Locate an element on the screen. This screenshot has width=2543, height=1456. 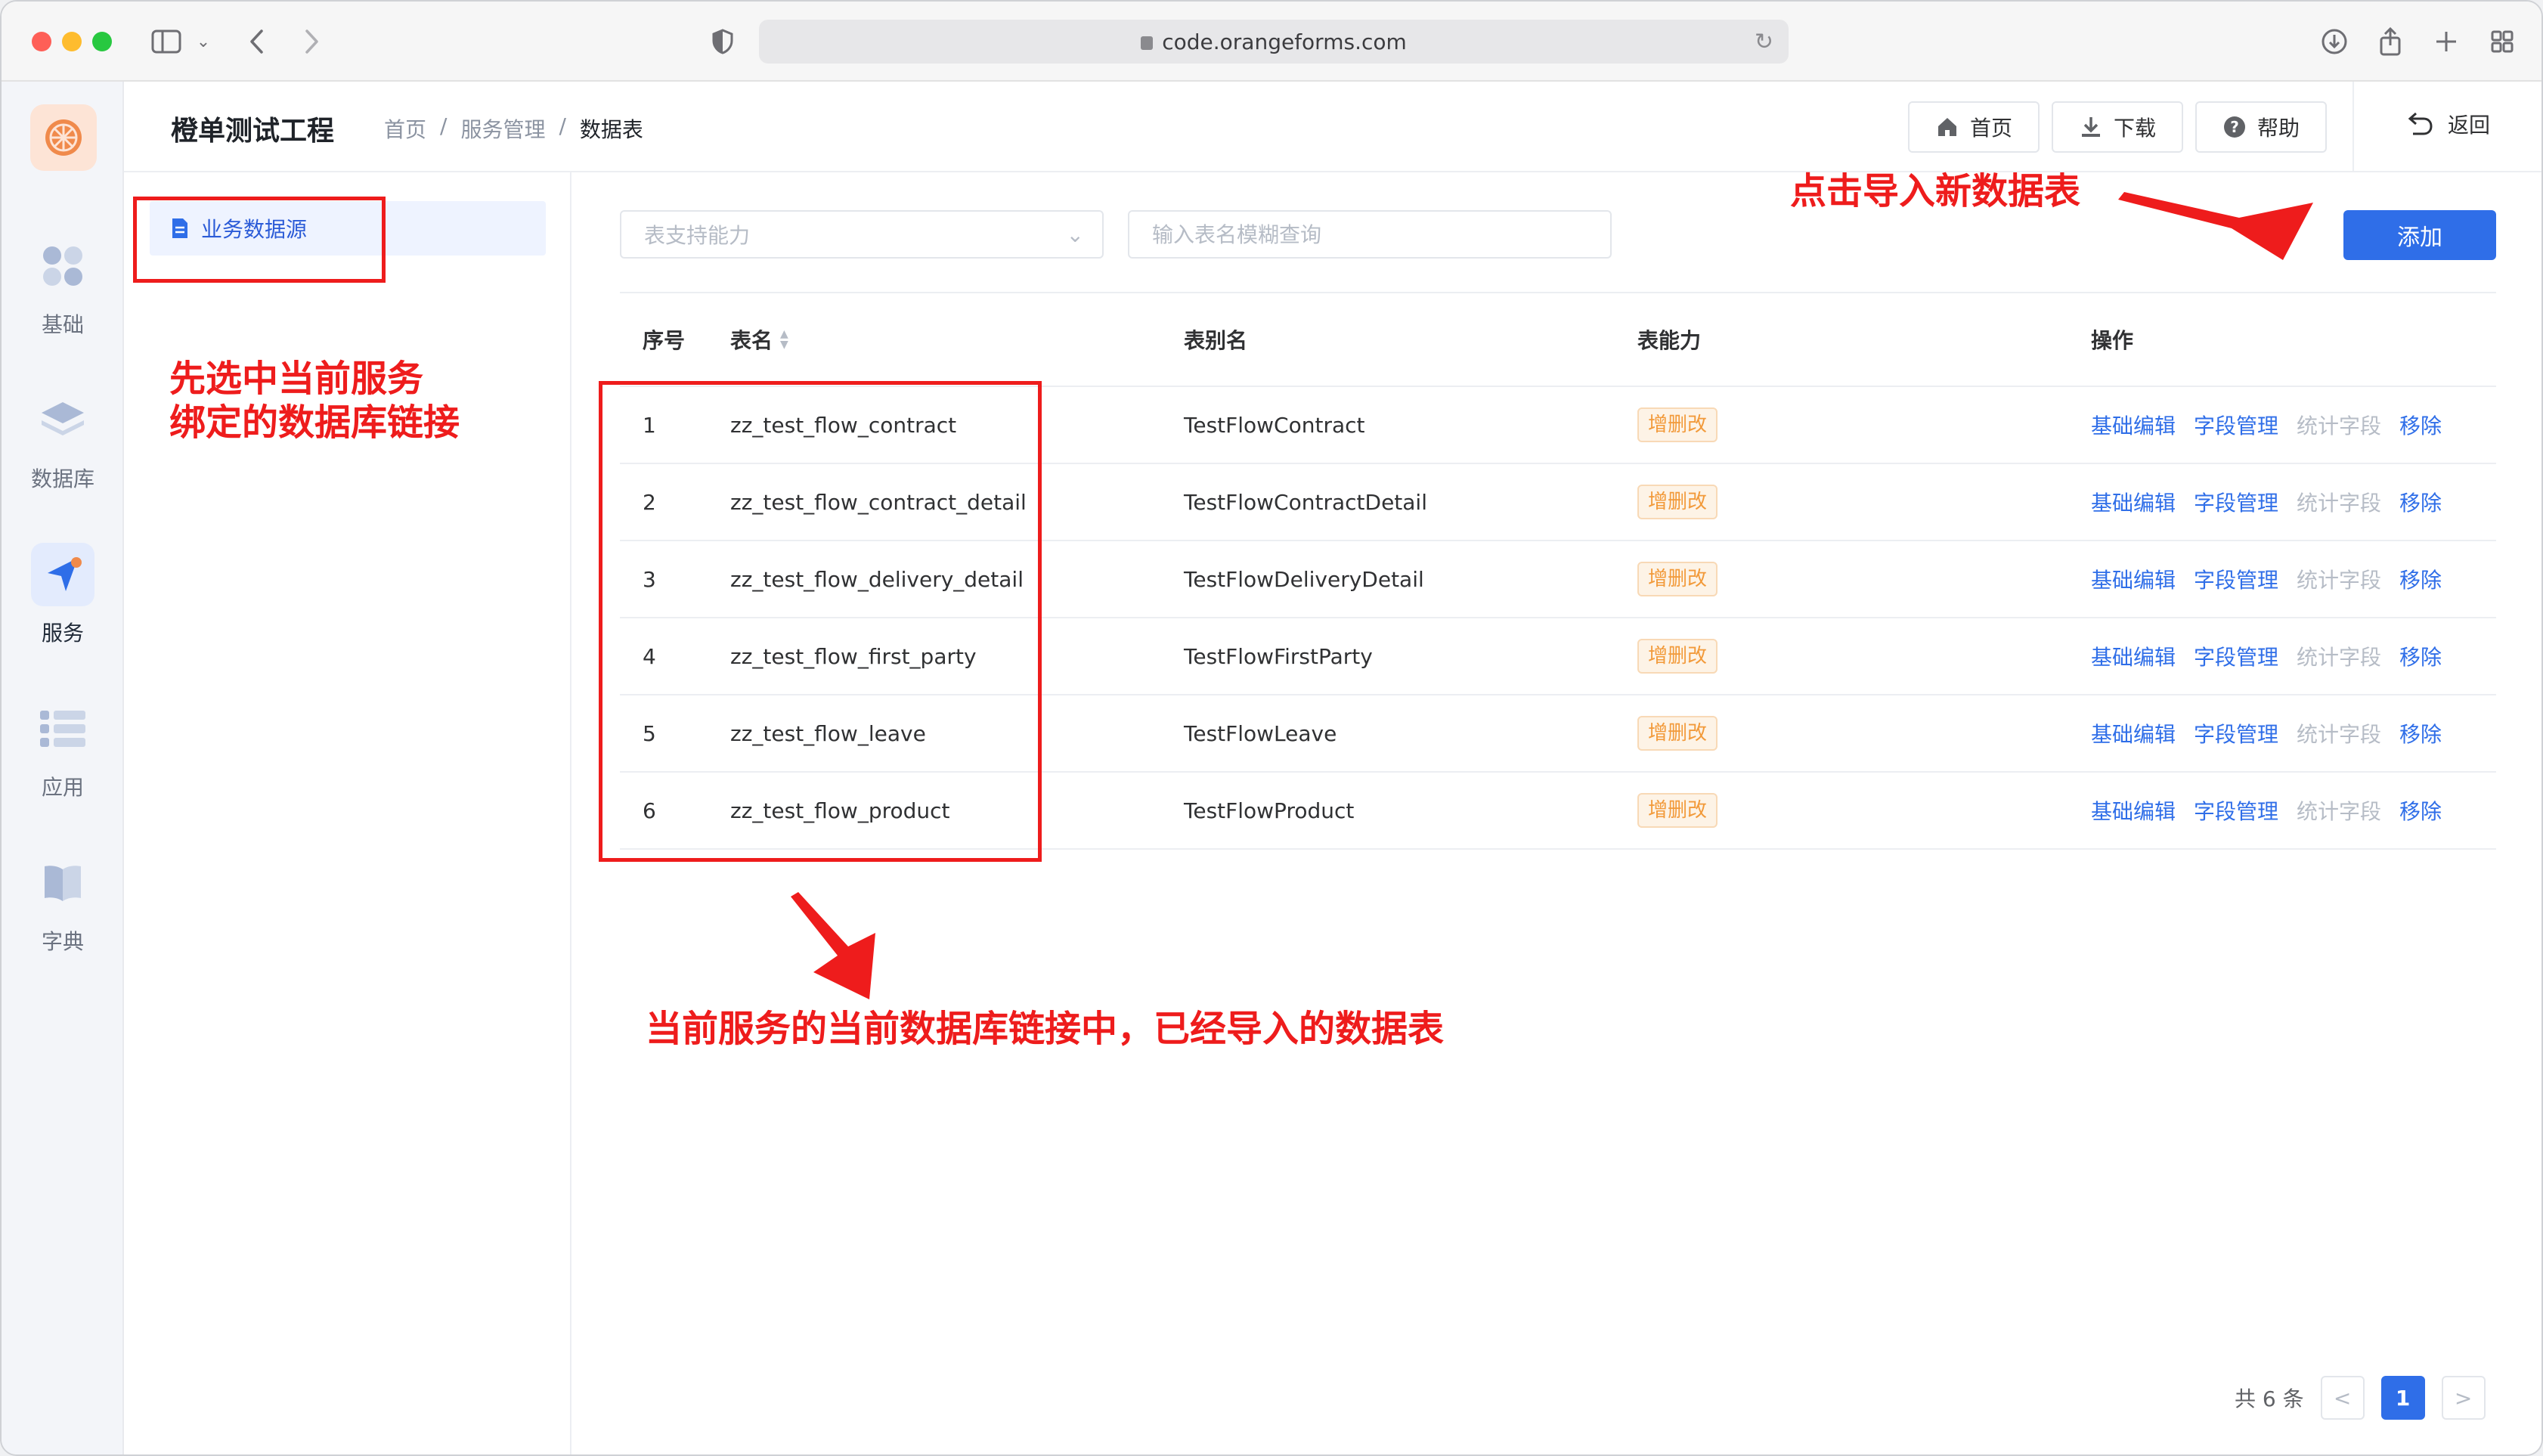
tab-overview-icon is located at coordinates (2502, 41).